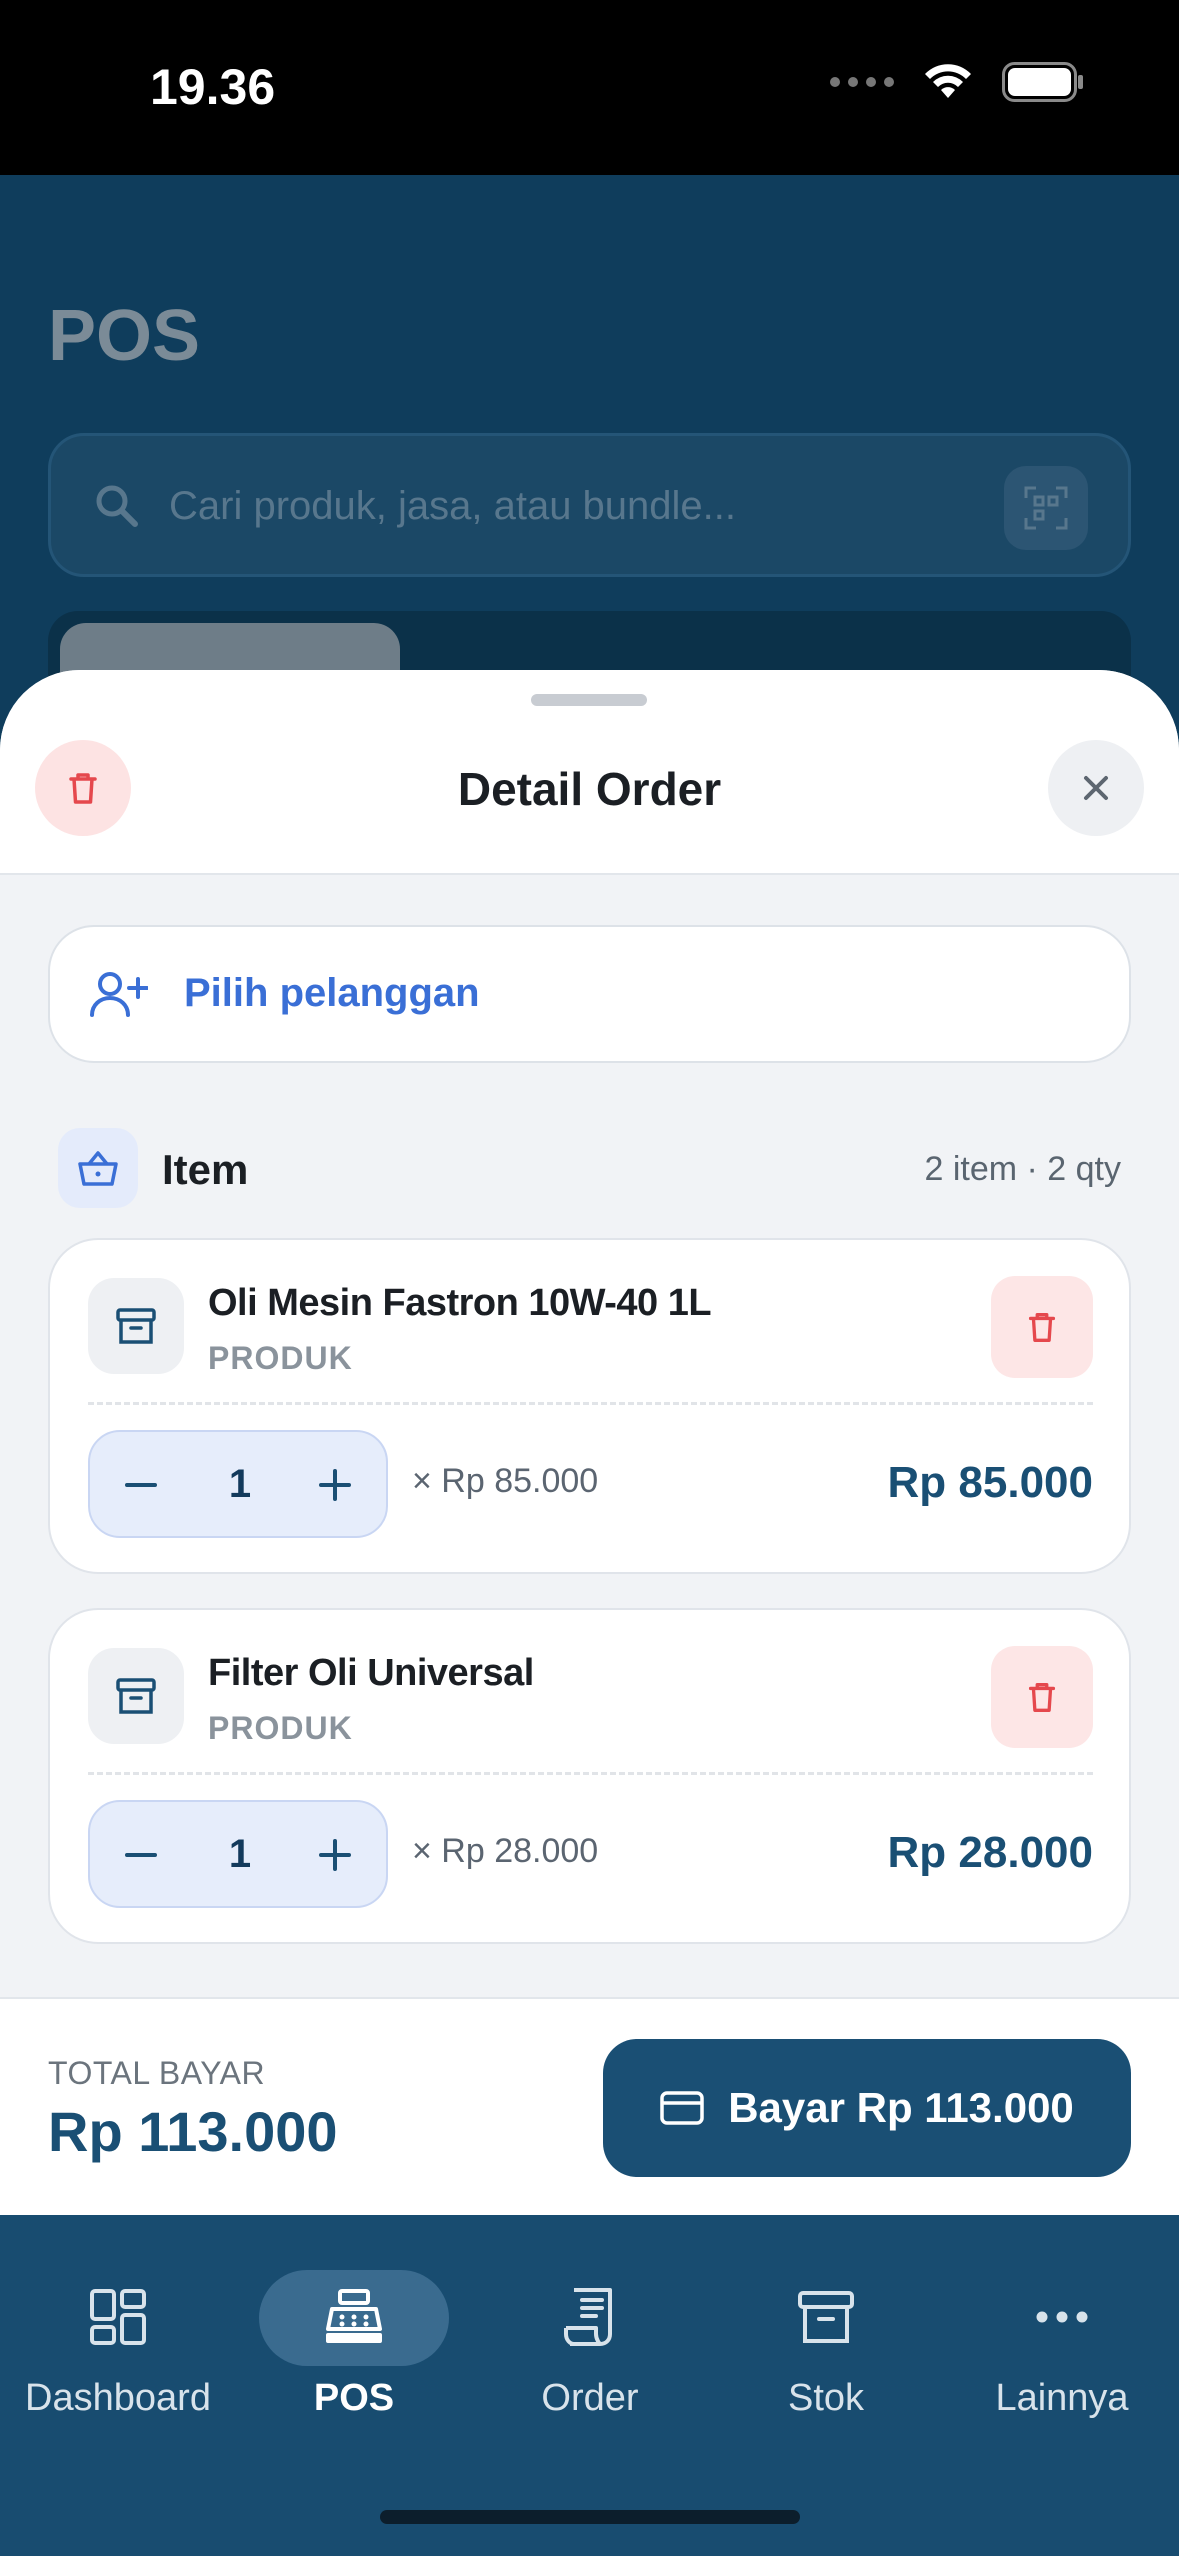 The height and width of the screenshot is (2556, 1179). What do you see at coordinates (990, 1482) in the screenshot?
I see `line-total: Rp 85.000` at bounding box center [990, 1482].